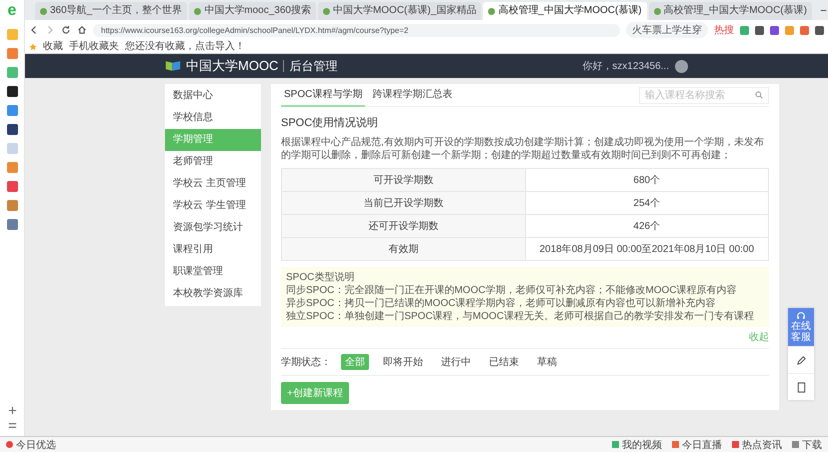 The image size is (828, 452). Describe the element at coordinates (801, 387) in the screenshot. I see `tablet-icon` at that location.